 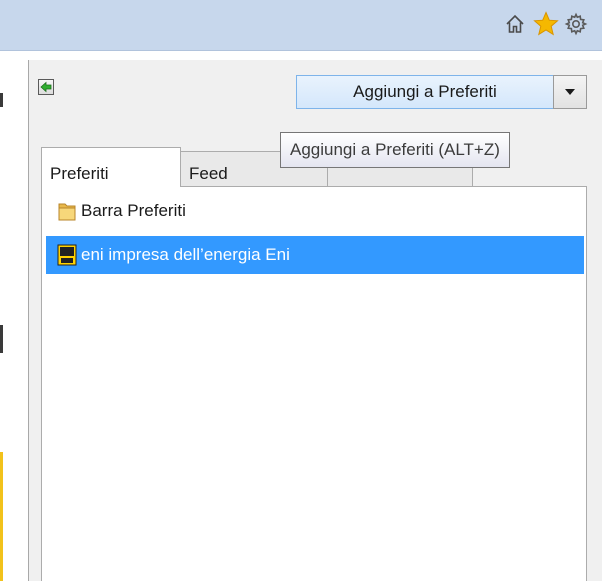 What do you see at coordinates (576, 24) in the screenshot?
I see `settings-gear-icon` at bounding box center [576, 24].